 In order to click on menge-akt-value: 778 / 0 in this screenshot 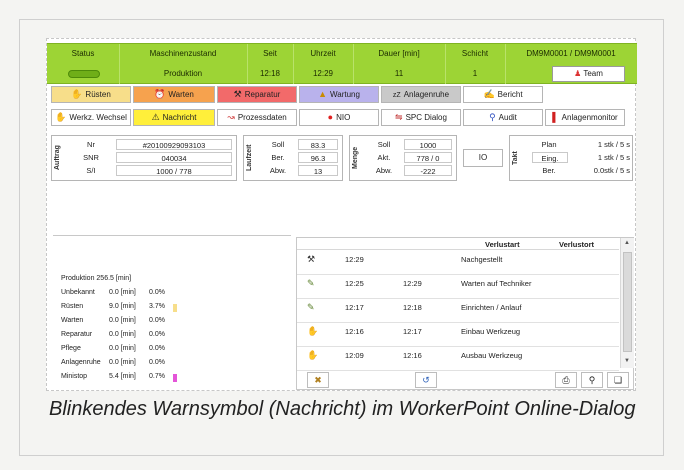, I will do `click(428, 157)`.